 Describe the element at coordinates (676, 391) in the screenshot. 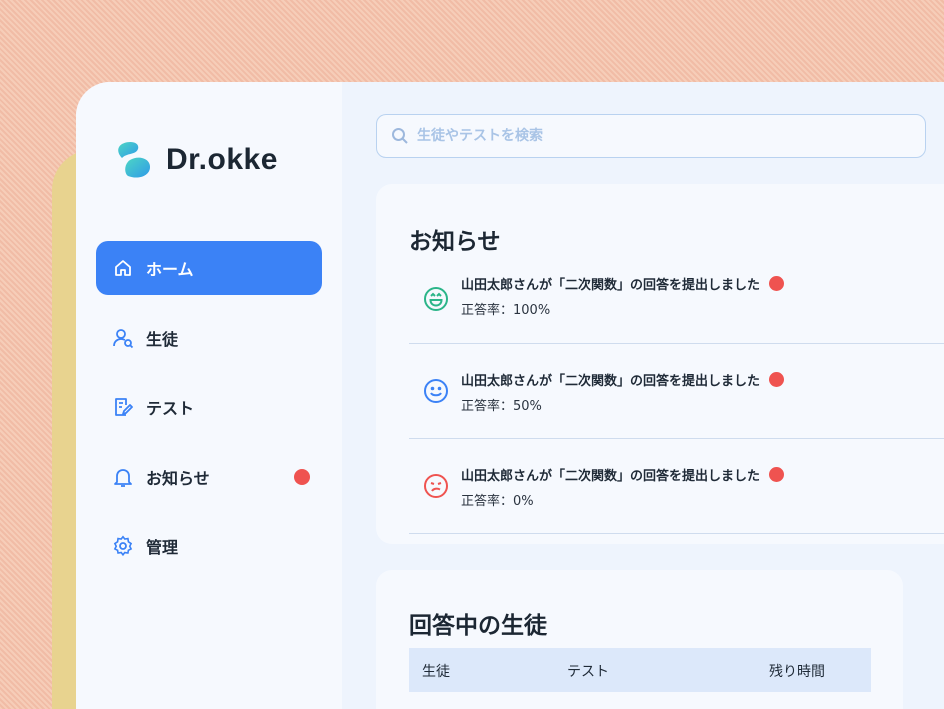

I see `notice-item: 山田太郎さんが「二次関数」の回答を提出しました 正答率：50%` at that location.